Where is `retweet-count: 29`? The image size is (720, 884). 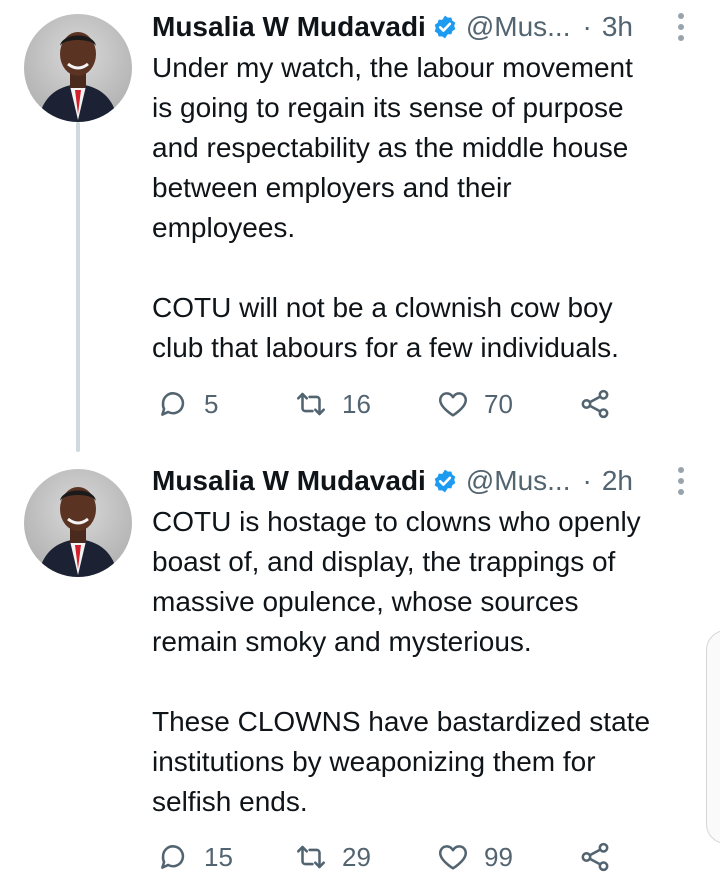
retweet-count: 29 is located at coordinates (356, 856).